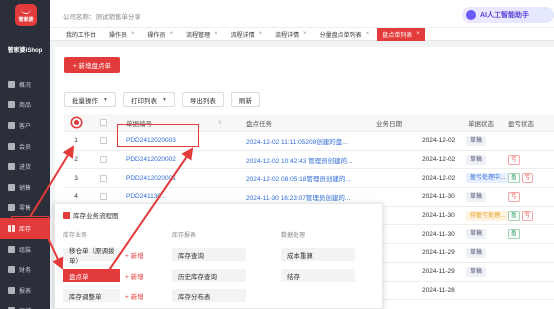  What do you see at coordinates (91, 256) in the screenshot?
I see `transfer-order-link: 移仓单（原调拨单）` at bounding box center [91, 256].